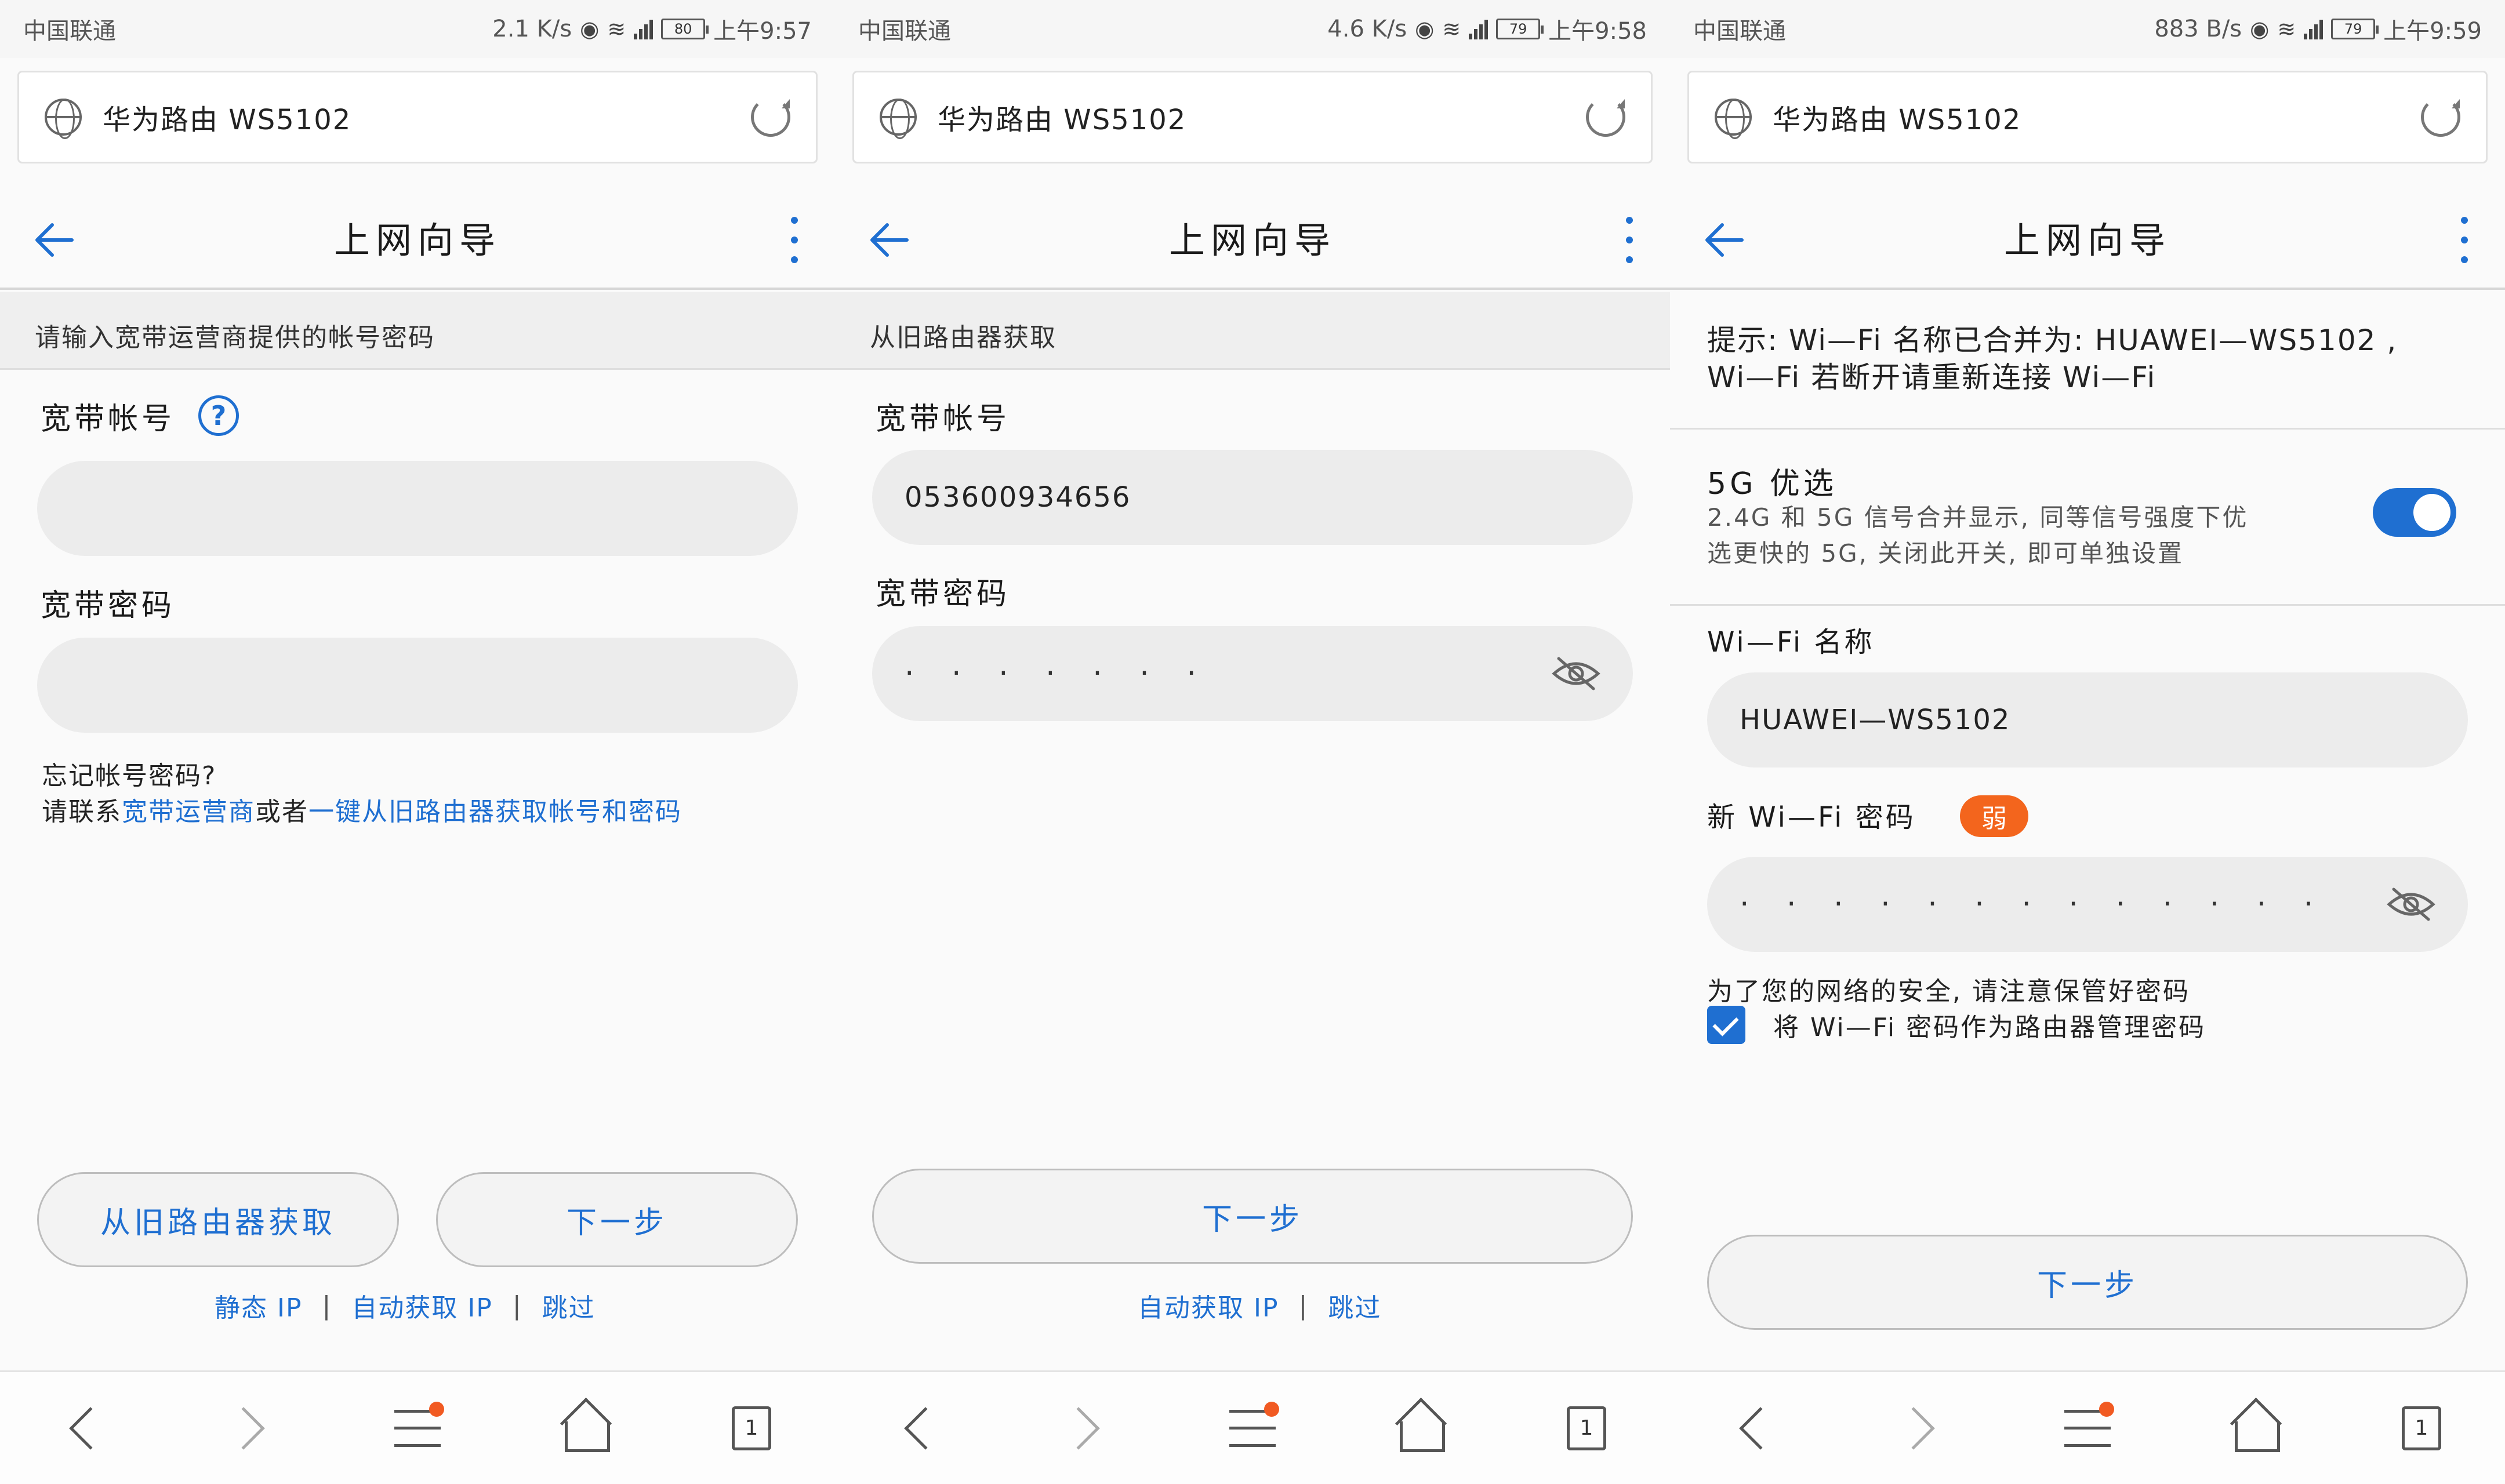 This screenshot has height=1484, width=2505. I want to click on section-header: 请输入宽带运营商提供的帐号密码, so click(418, 331).